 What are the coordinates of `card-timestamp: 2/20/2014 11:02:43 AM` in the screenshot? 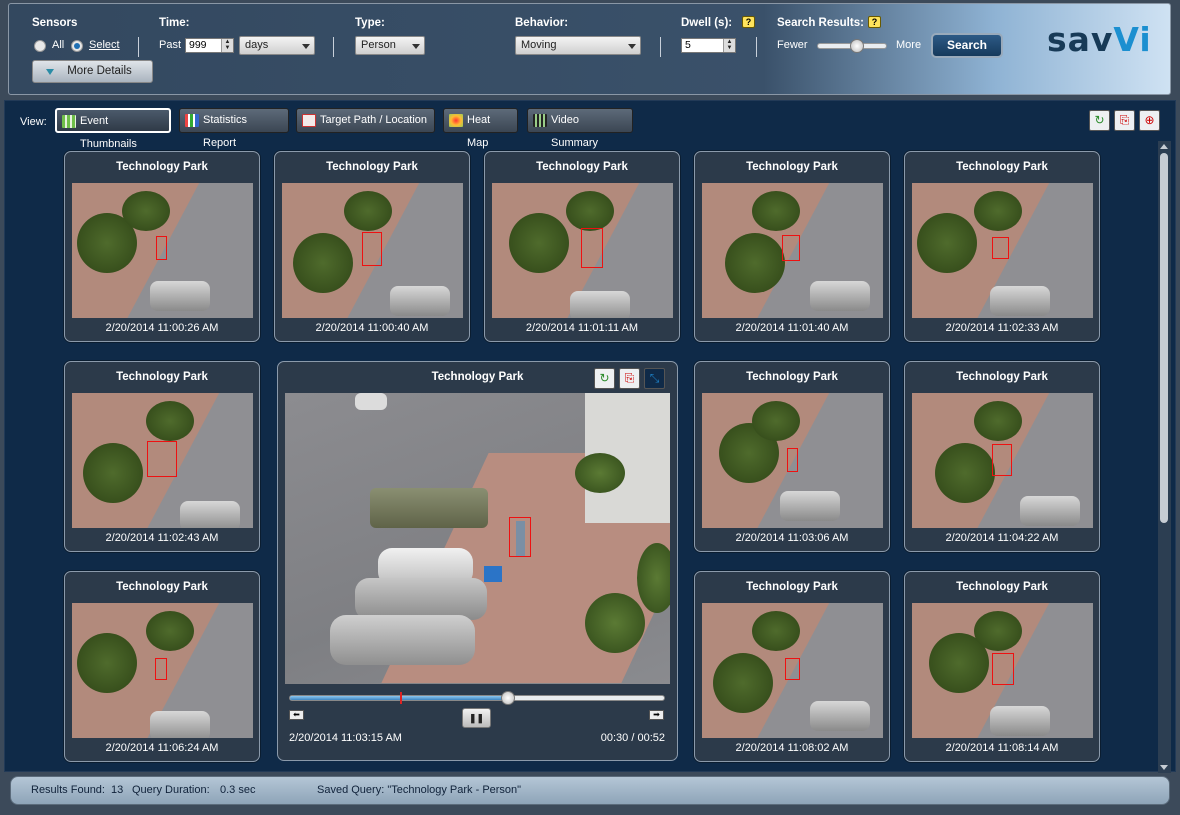 It's located at (162, 538).